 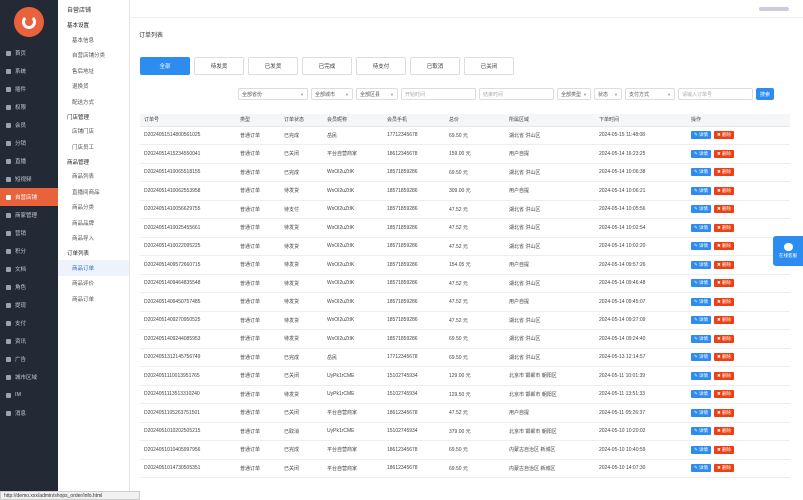 What do you see at coordinates (765, 94) in the screenshot?
I see `search-button: 搜索` at bounding box center [765, 94].